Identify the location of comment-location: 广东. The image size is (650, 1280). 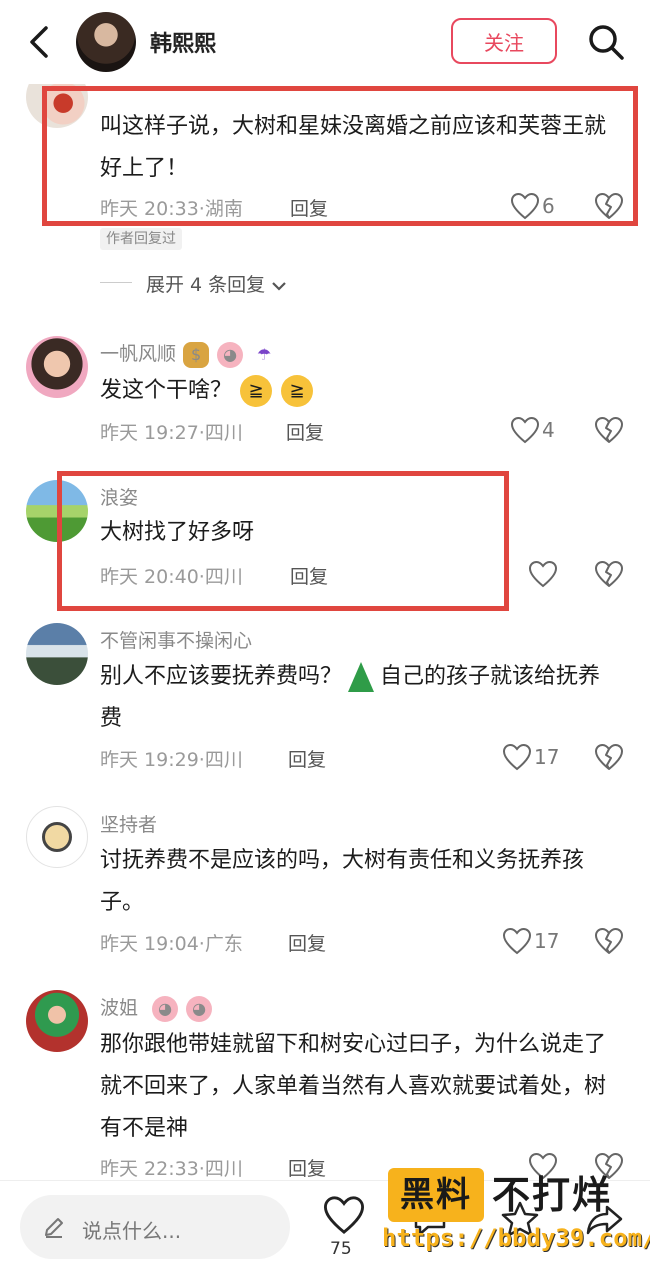
(223, 944).